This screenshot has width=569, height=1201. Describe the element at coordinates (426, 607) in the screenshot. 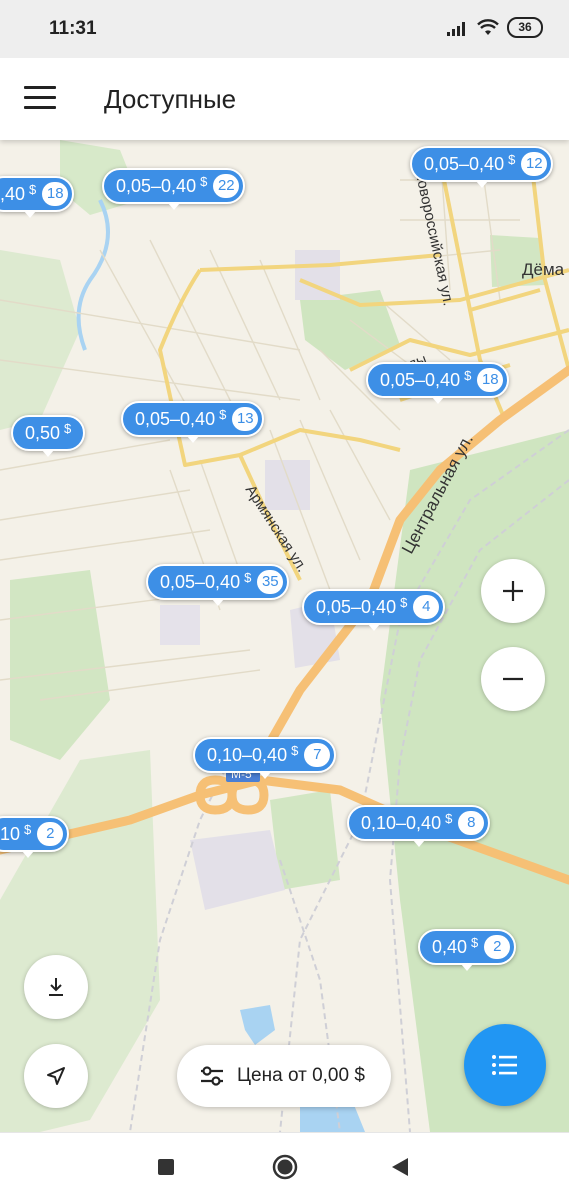

I see `pin-count: 4` at that location.